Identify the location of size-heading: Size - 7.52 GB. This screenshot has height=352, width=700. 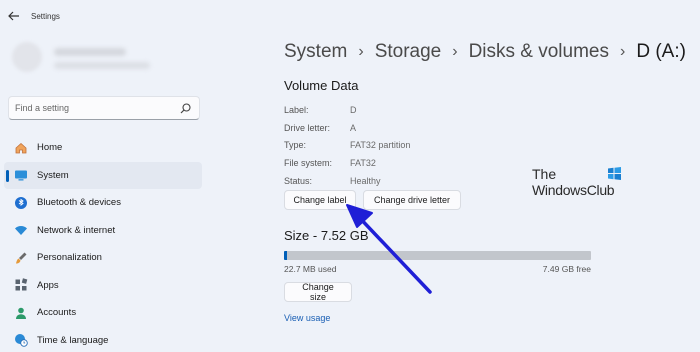
(326, 235).